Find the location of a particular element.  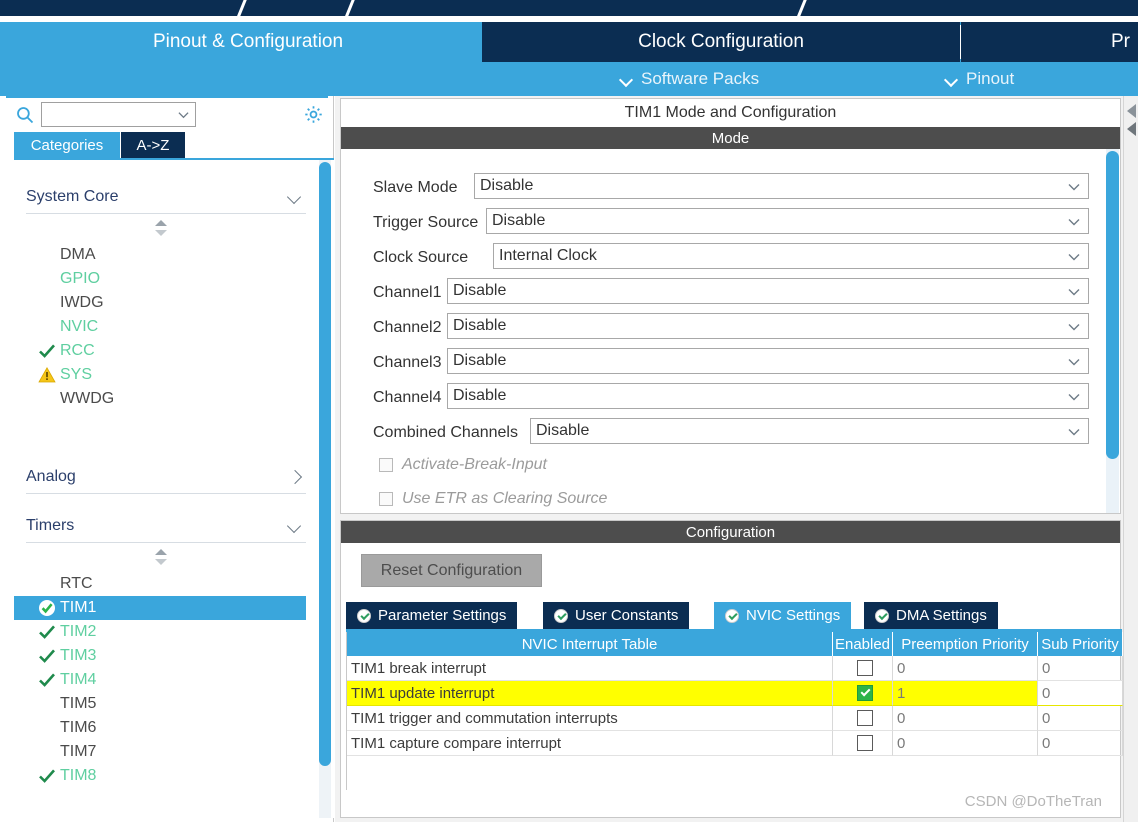

tree-item-tim3: TIM3 is located at coordinates (166, 656).